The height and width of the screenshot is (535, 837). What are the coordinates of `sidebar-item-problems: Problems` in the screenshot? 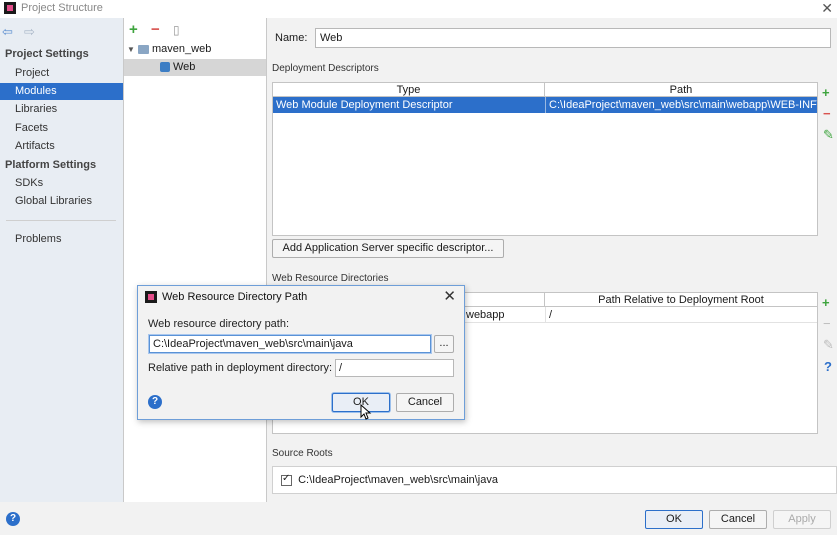 It's located at (61, 239).